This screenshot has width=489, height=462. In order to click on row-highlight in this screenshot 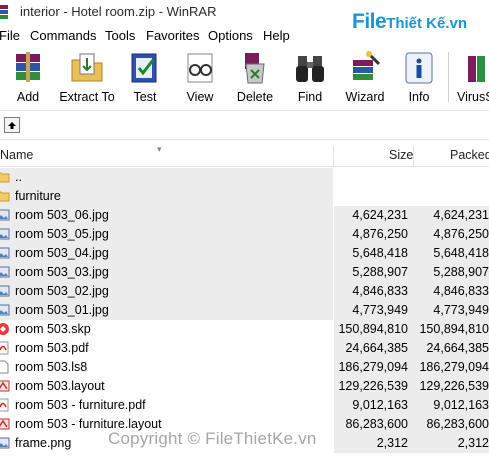, I will do `click(166, 177)`.